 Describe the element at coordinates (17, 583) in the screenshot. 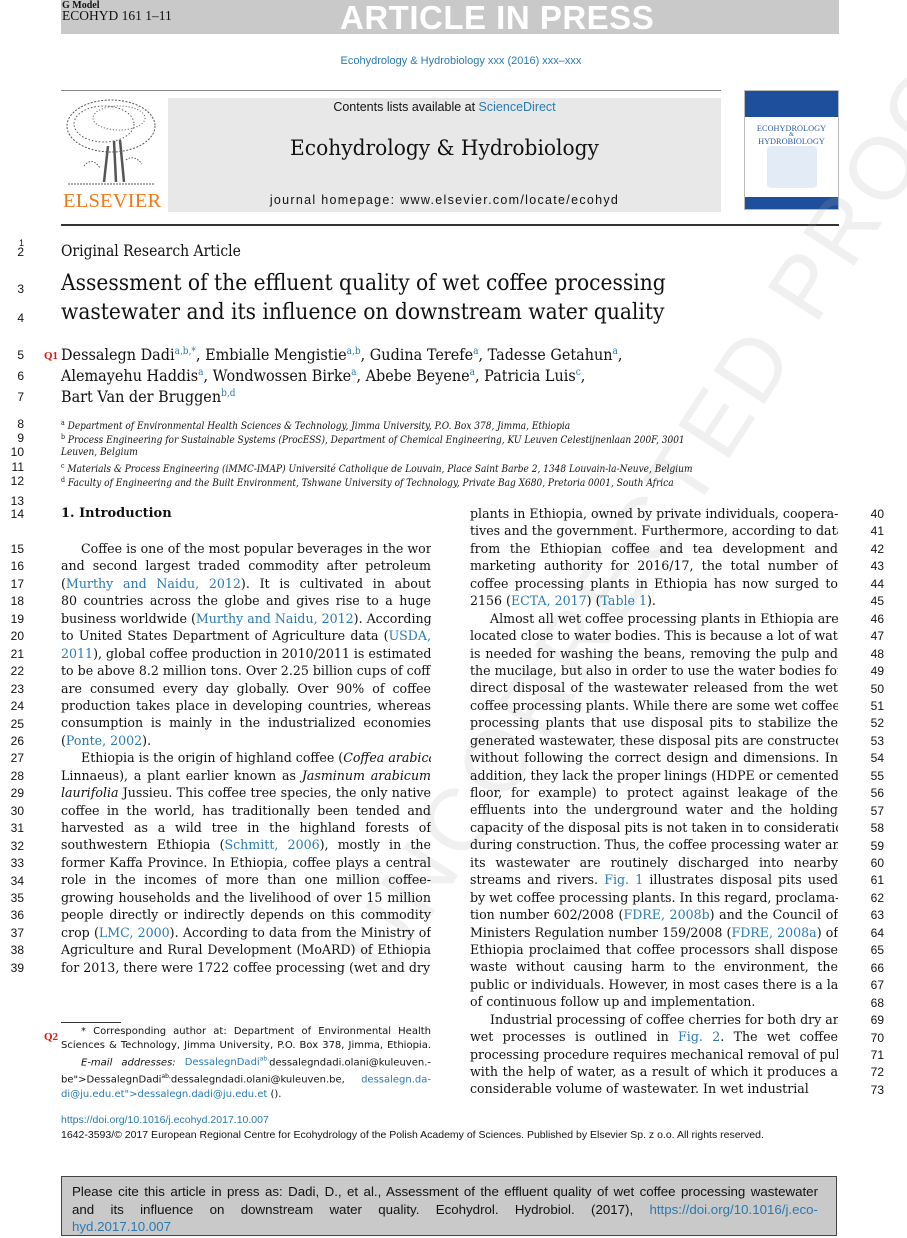

I see `line-number: 17` at that location.